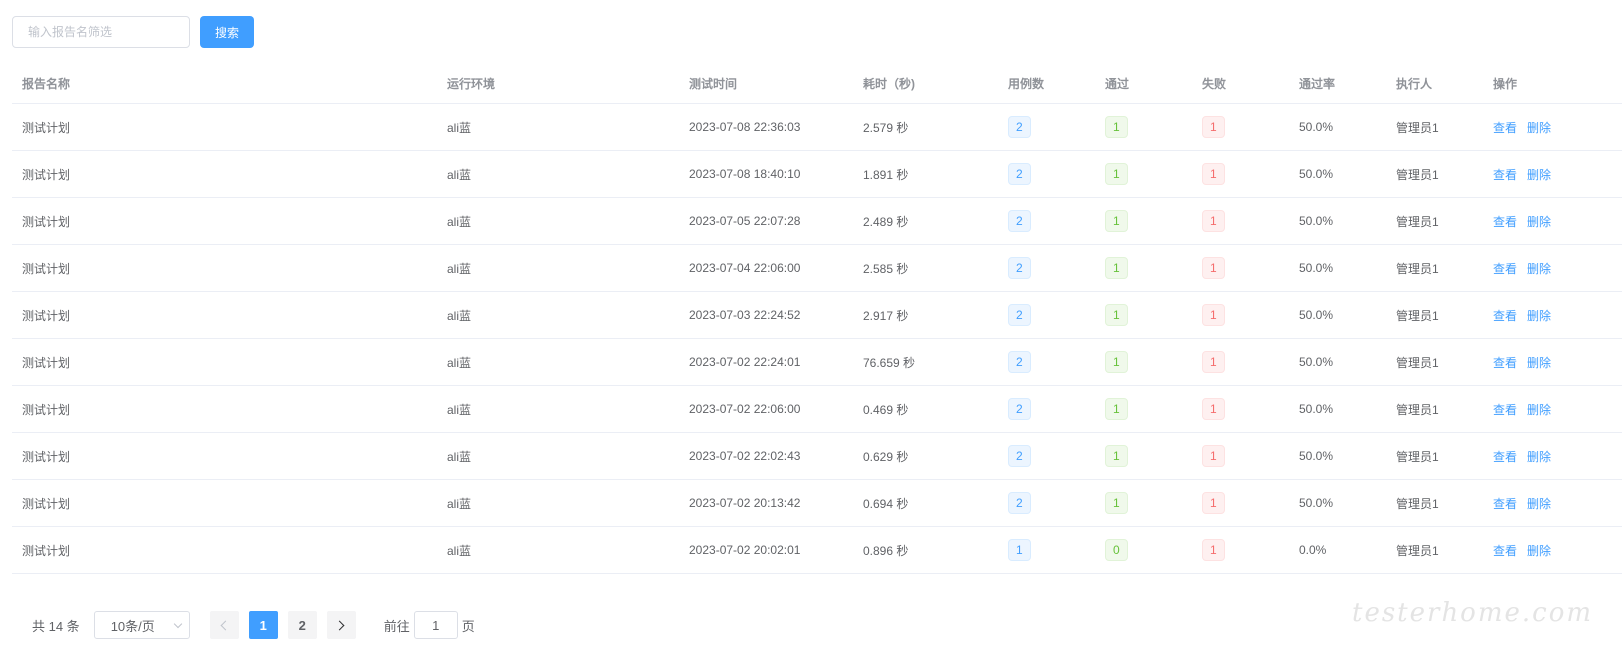 Image resolution: width=1622 pixels, height=672 pixels. Describe the element at coordinates (1473, 613) in the screenshot. I see `watermark: testerhome.com` at that location.